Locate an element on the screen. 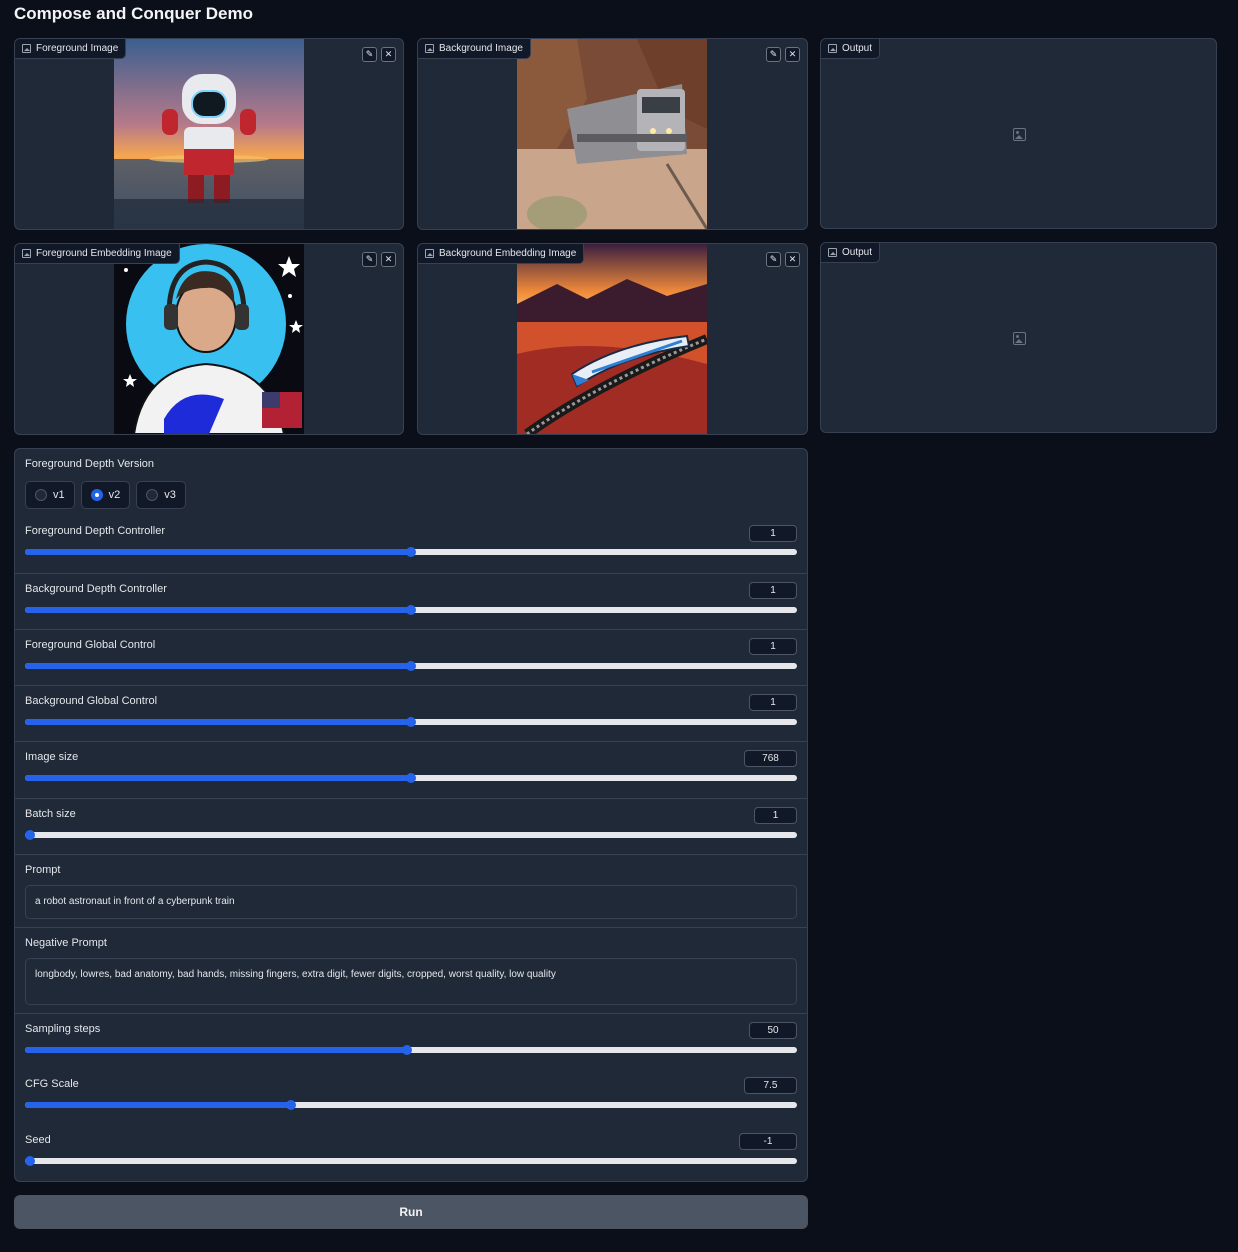  fg-depth-number-input: 1 is located at coordinates (773, 533).